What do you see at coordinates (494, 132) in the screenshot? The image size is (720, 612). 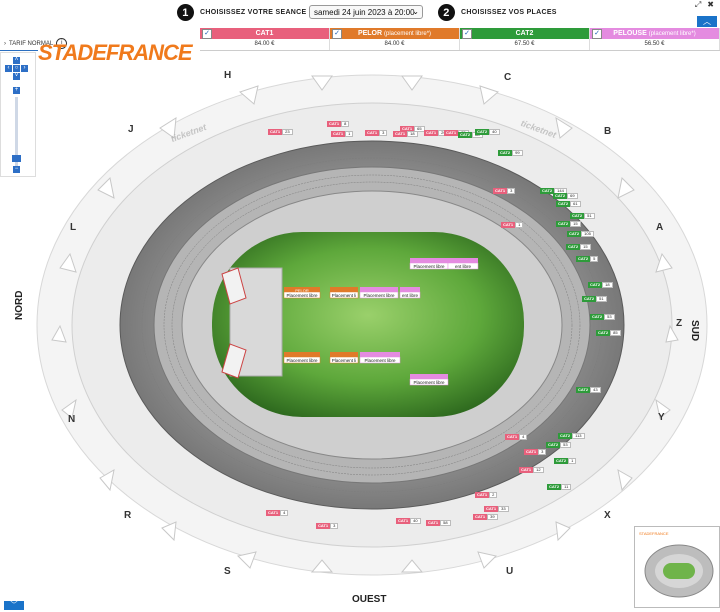 I see `seat-tag-count: 40` at bounding box center [494, 132].